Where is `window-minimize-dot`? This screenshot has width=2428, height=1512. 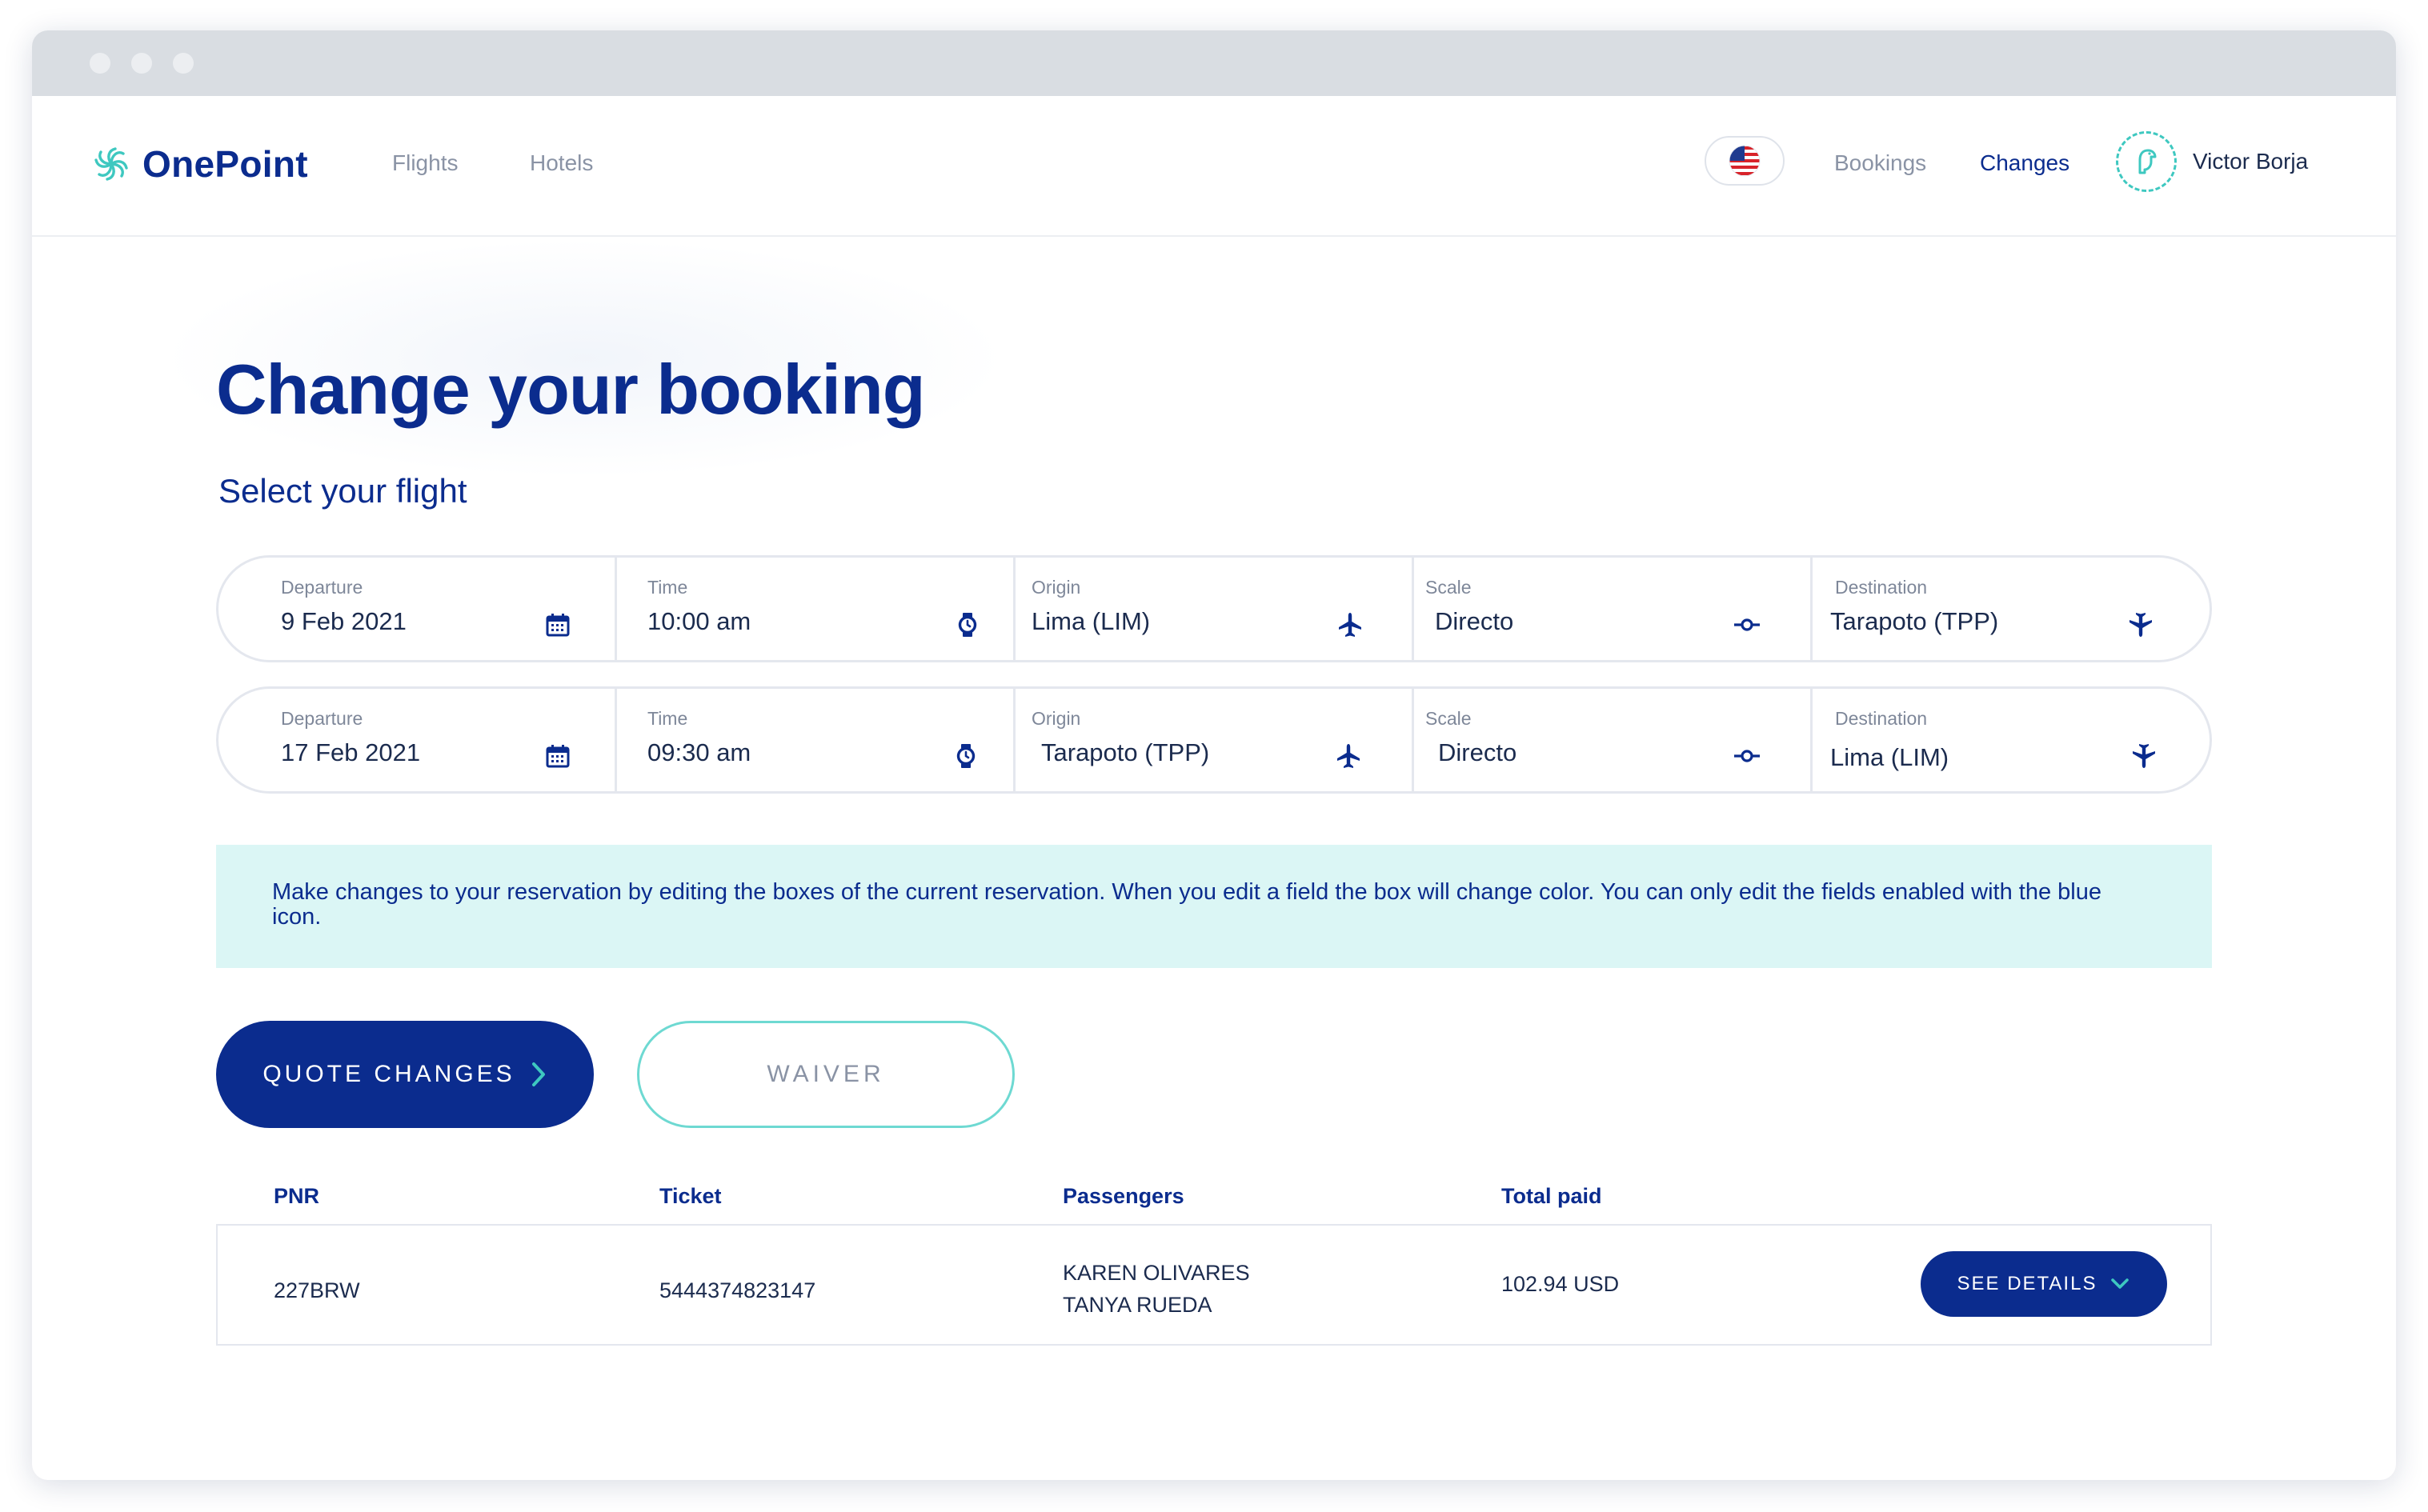
window-minimize-dot is located at coordinates (142, 63).